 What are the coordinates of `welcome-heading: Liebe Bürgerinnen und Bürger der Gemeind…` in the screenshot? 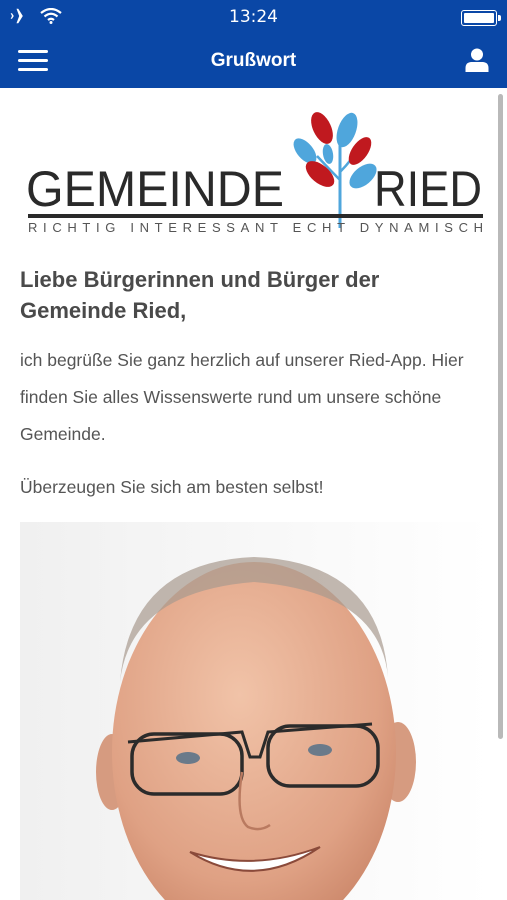 It's located at (200, 295).